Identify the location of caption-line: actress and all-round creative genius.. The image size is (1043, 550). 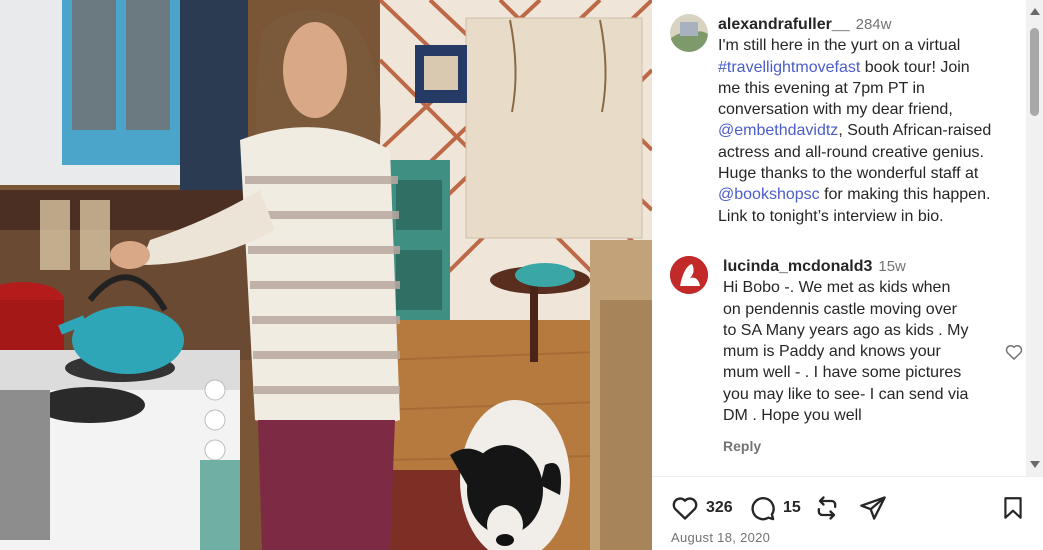
(869, 152).